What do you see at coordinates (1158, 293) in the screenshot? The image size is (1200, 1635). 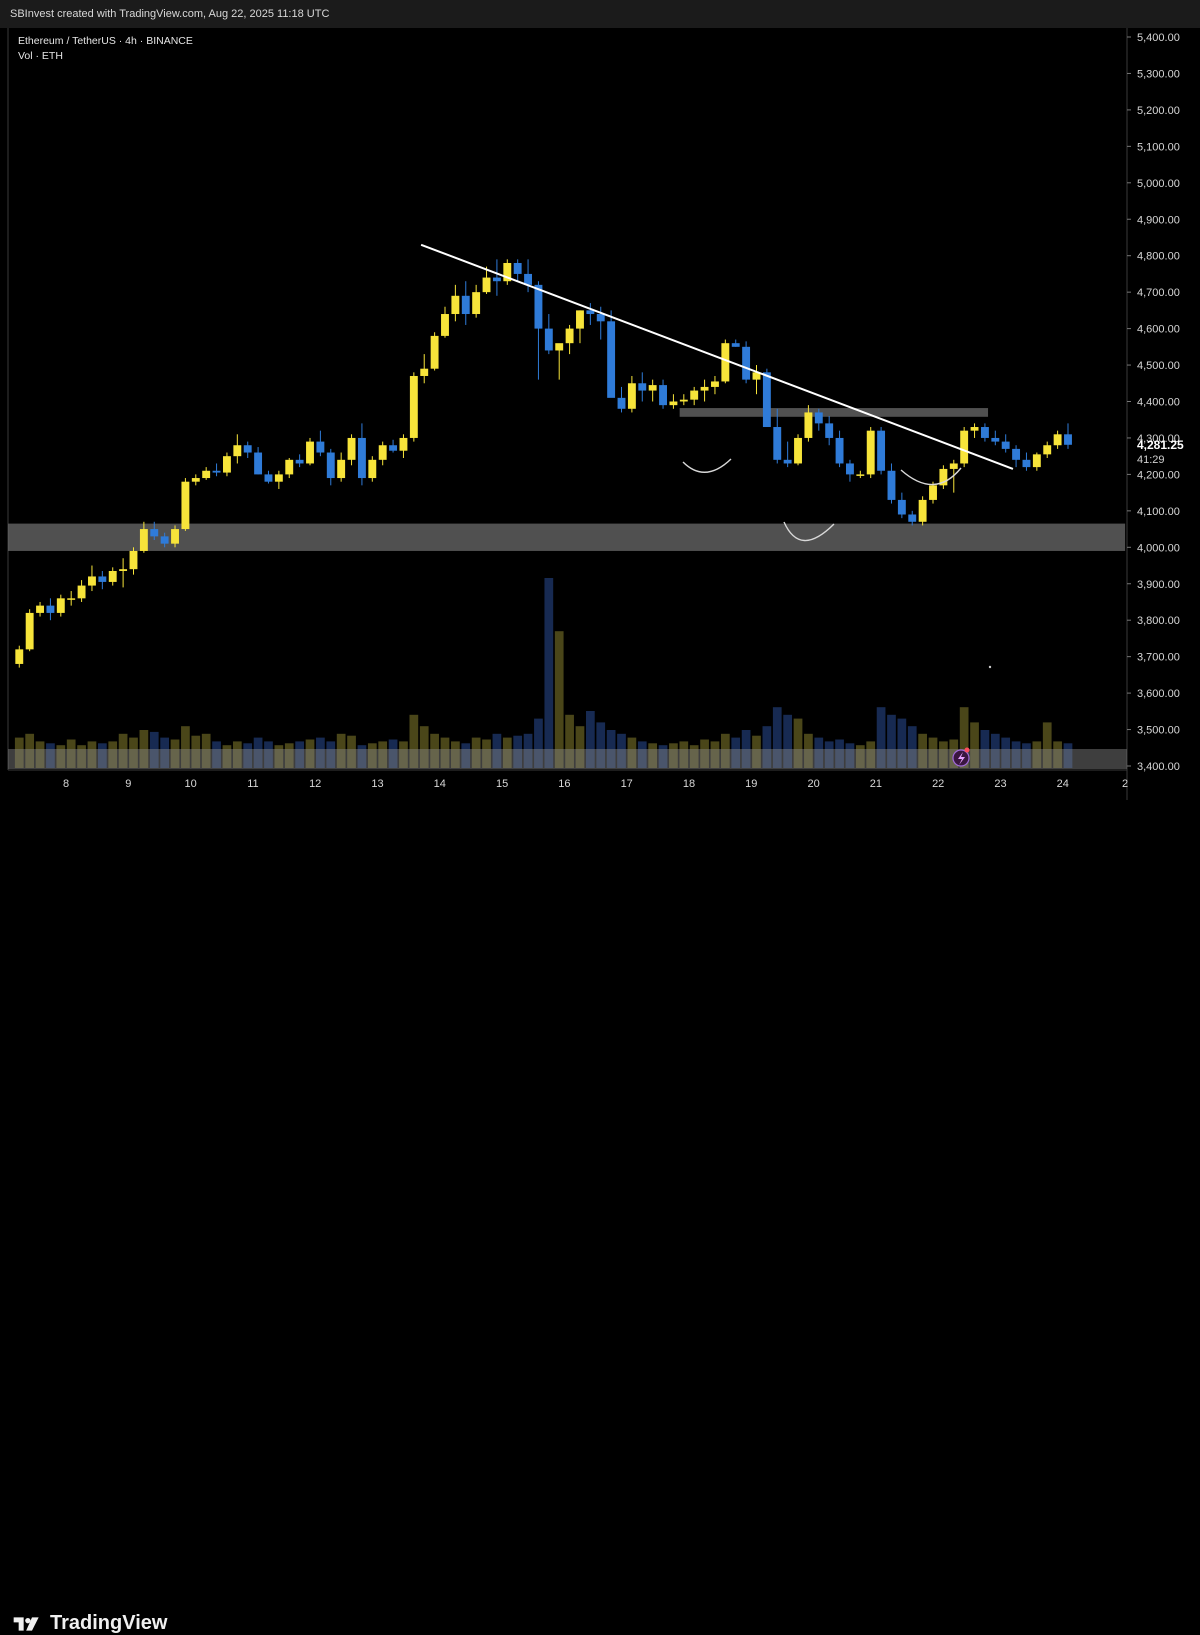 I see `price-tick-label: 4,700.00` at bounding box center [1158, 293].